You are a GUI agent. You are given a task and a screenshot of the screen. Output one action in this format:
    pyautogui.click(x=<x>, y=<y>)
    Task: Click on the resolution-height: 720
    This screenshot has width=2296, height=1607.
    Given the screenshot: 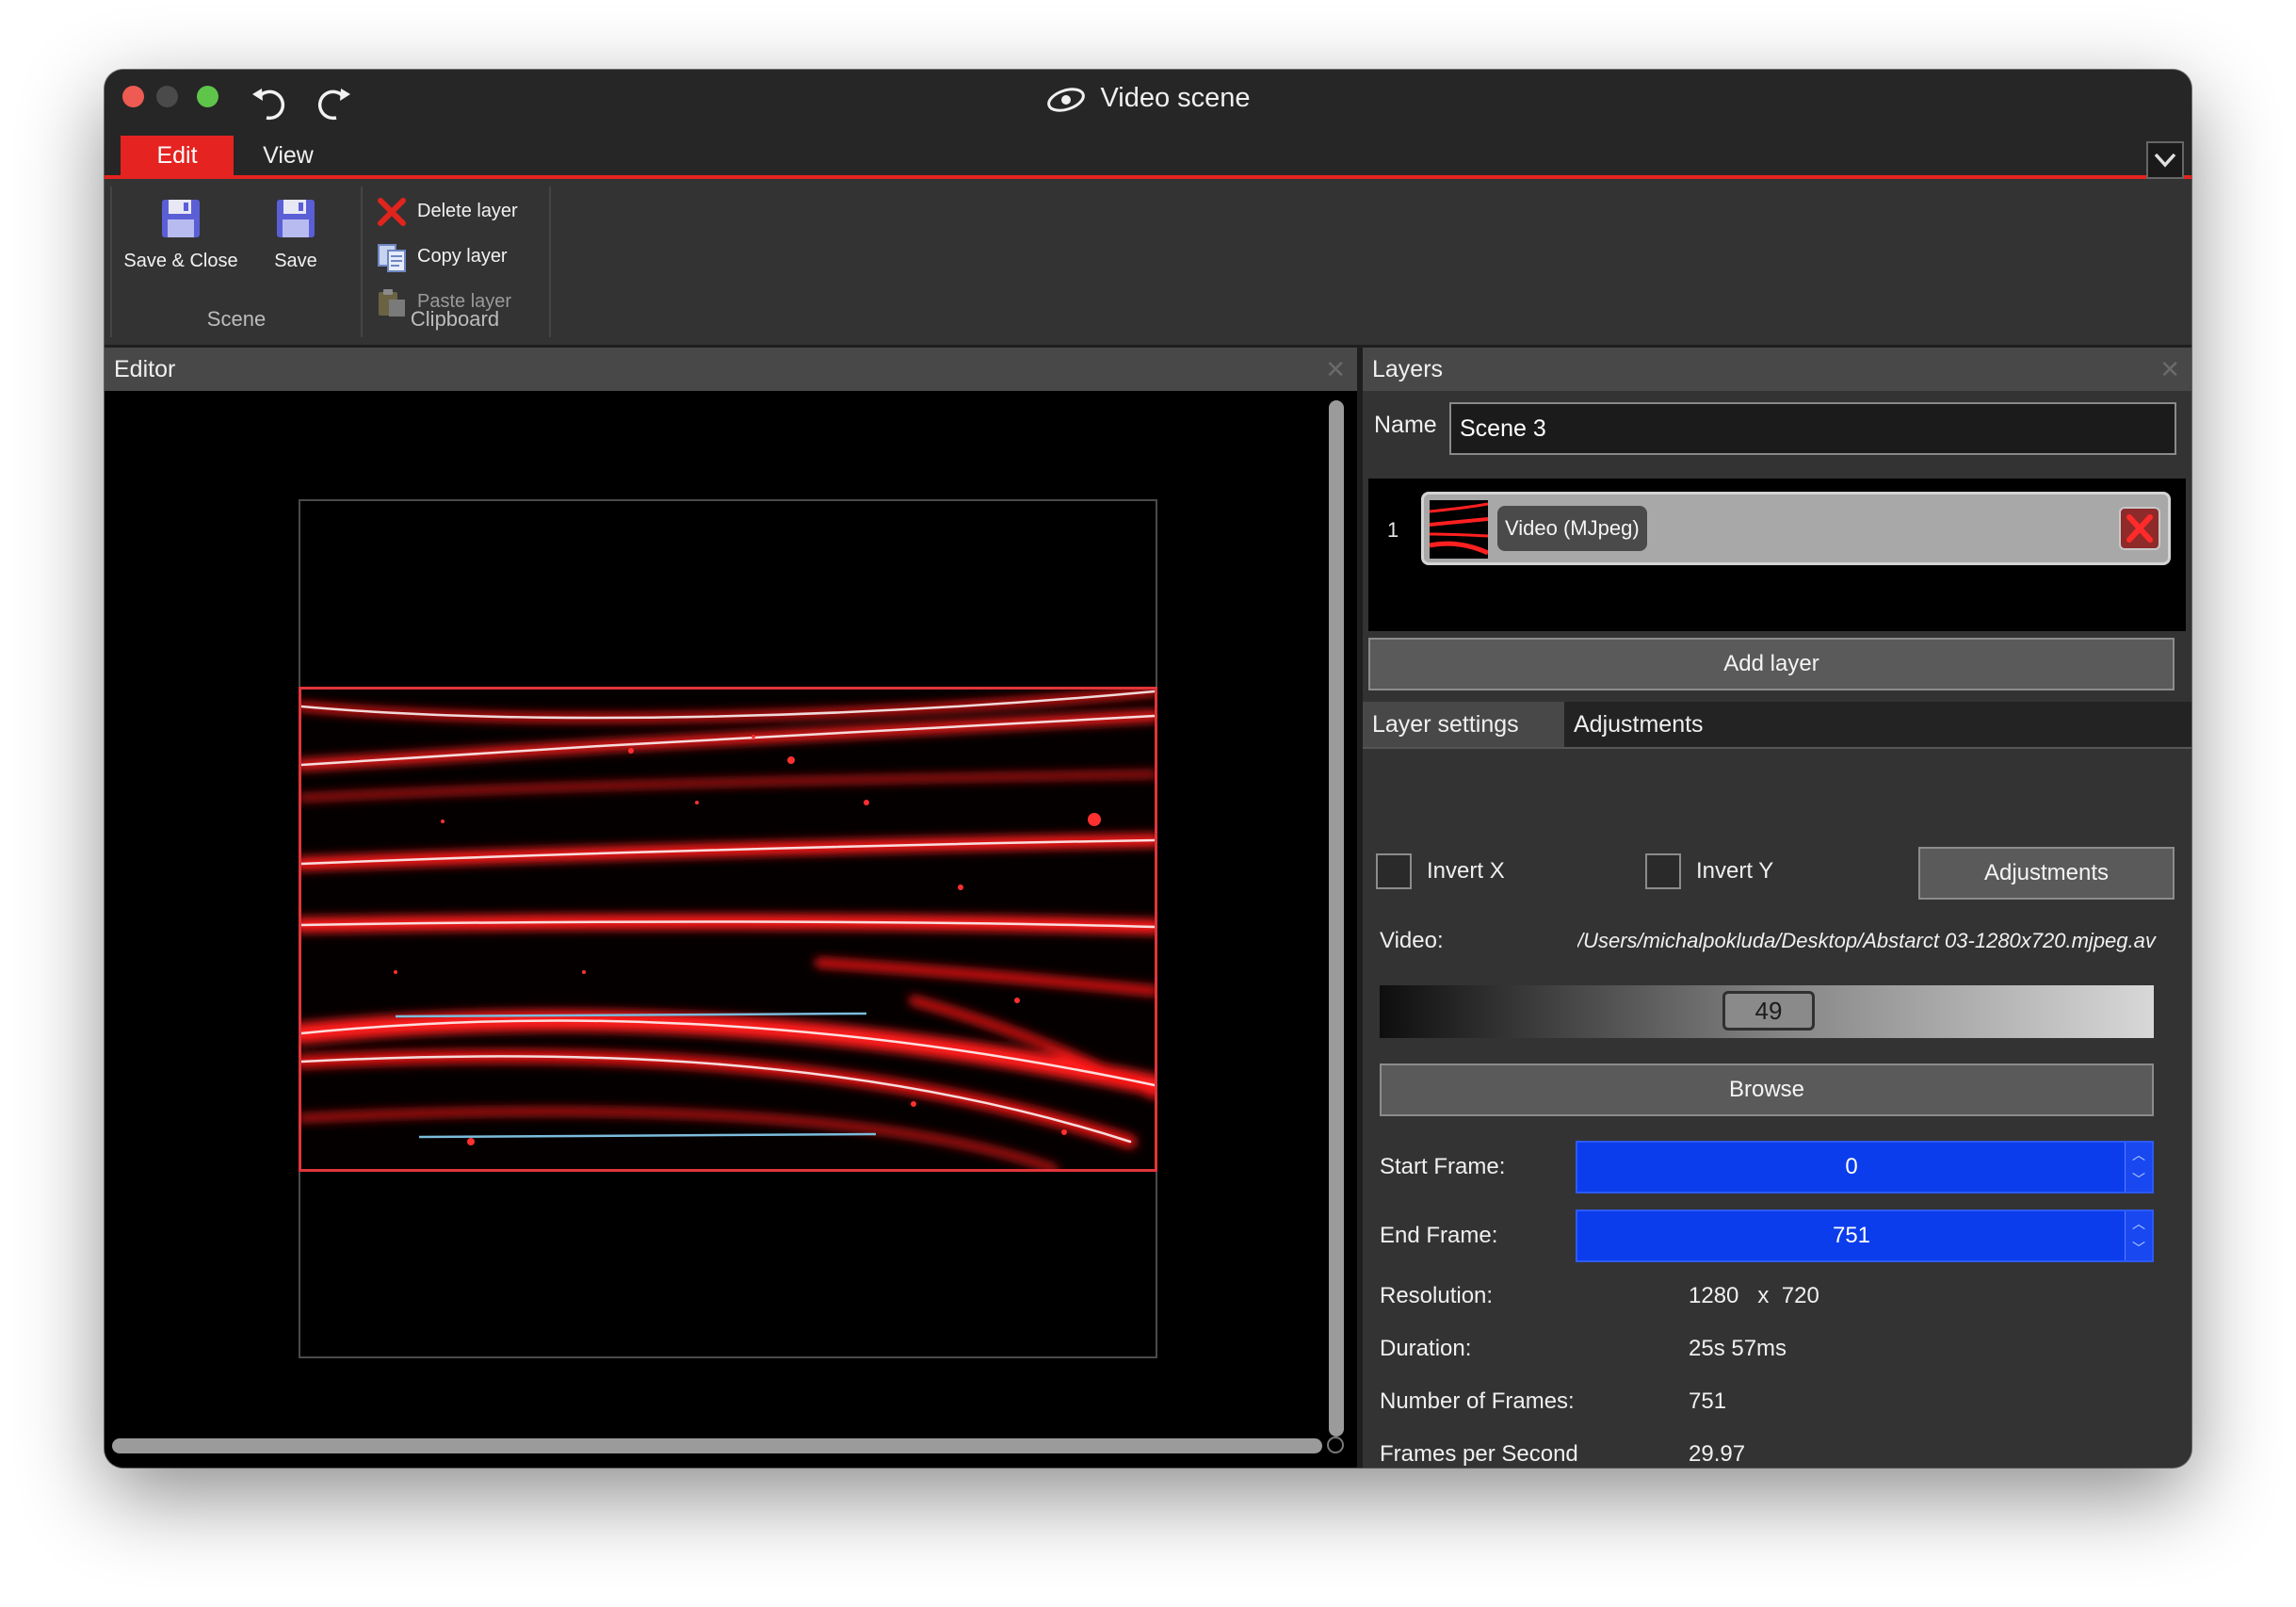 What is the action you would take?
    pyautogui.click(x=1800, y=1295)
    